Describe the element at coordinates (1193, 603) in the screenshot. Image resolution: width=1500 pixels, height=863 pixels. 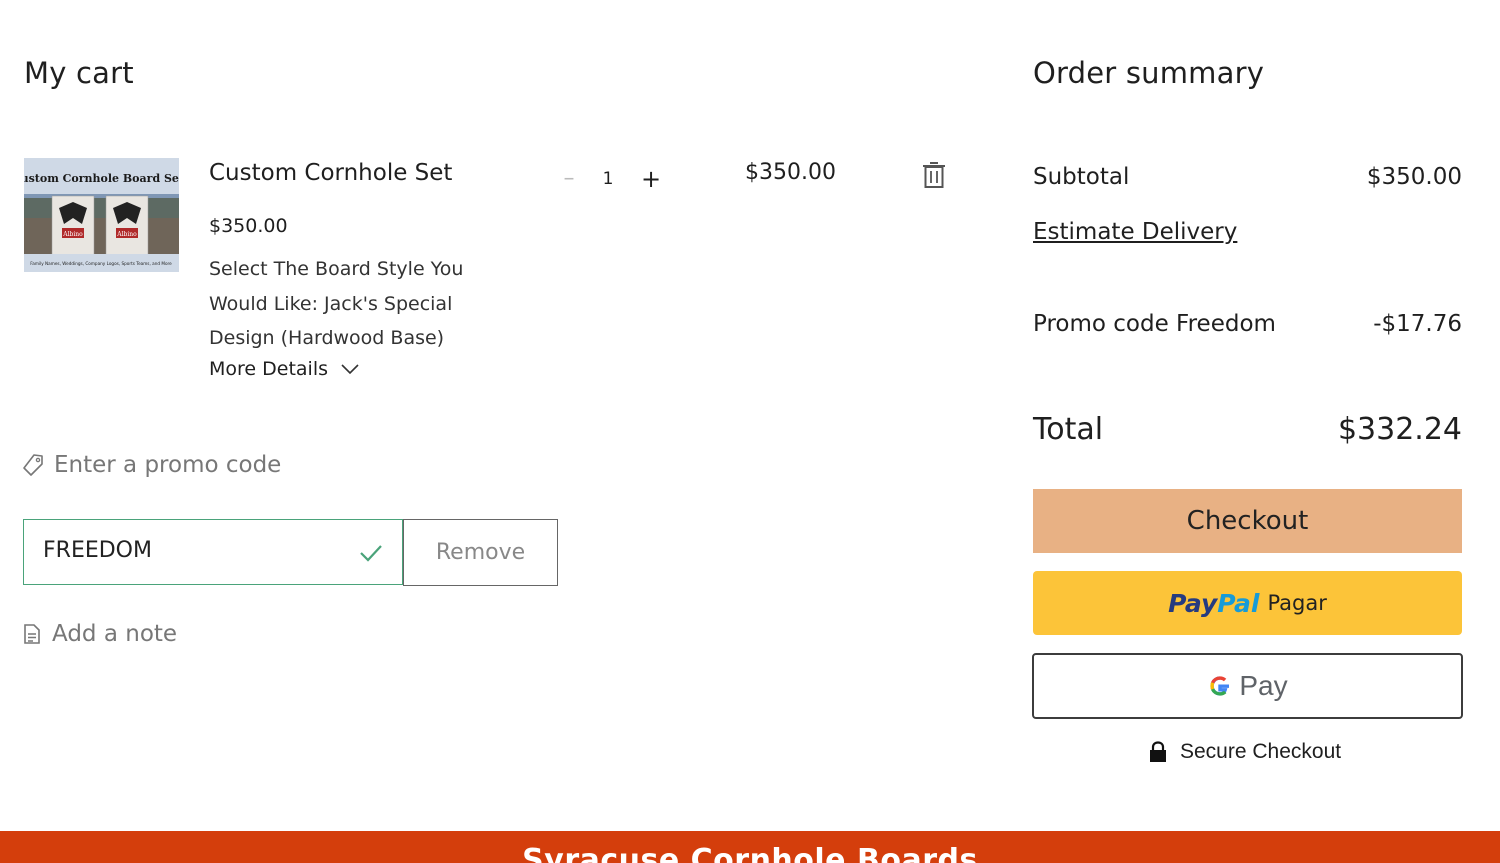
I see `paypal-logo-pay: Pay` at that location.